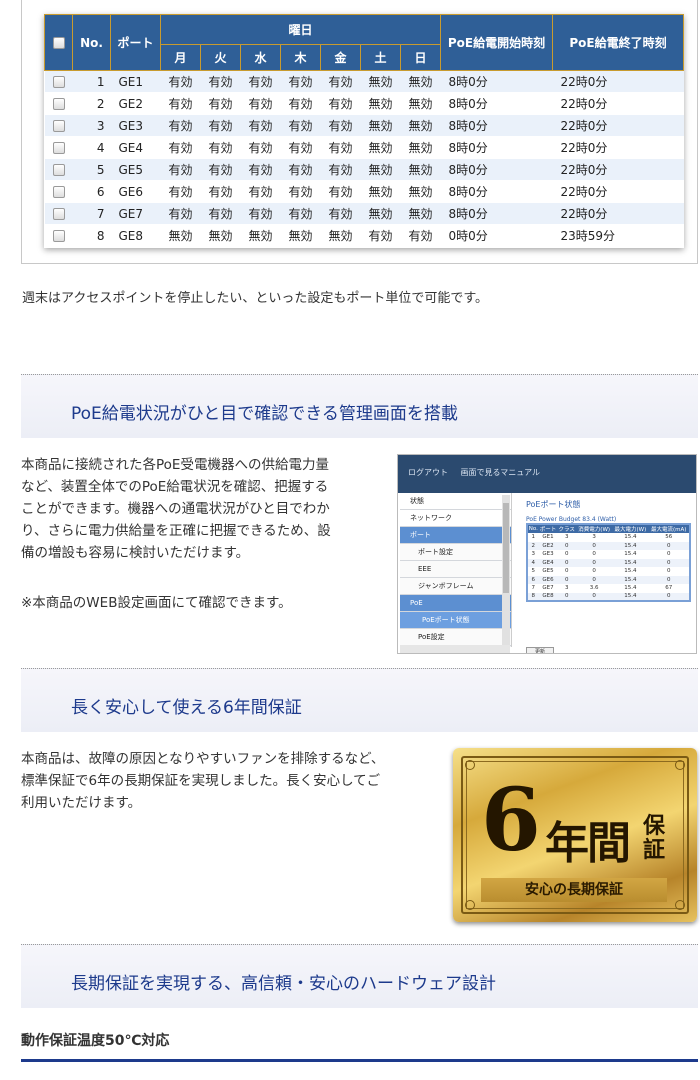 Image resolution: width=700 pixels, height=1080 pixels. I want to click on admin-menu-item: ポート, so click(455, 535).